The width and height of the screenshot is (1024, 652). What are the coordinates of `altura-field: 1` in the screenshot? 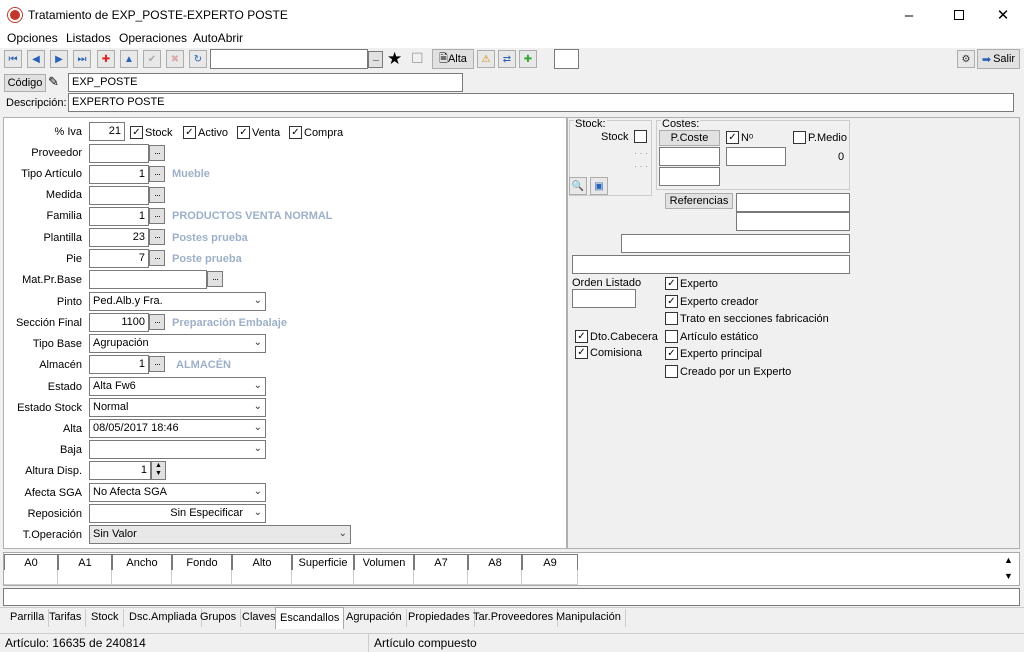 It's located at (120, 470).